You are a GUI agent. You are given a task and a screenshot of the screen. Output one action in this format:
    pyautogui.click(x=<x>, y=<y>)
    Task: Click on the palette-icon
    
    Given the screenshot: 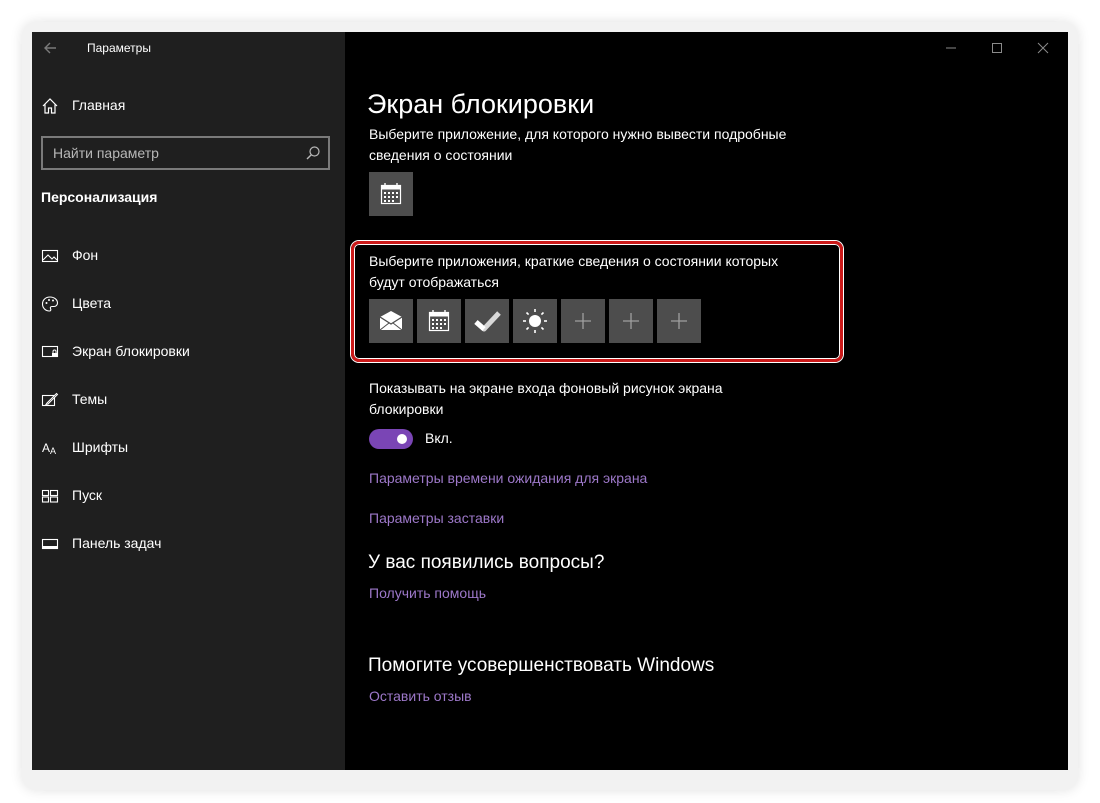 What is the action you would take?
    pyautogui.click(x=50, y=304)
    